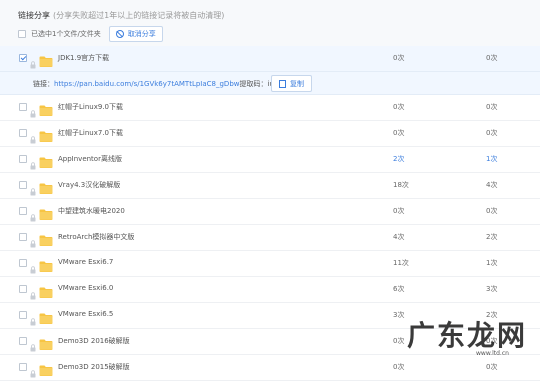  I want to click on file-name: VMware Esxi6.7, so click(85, 262).